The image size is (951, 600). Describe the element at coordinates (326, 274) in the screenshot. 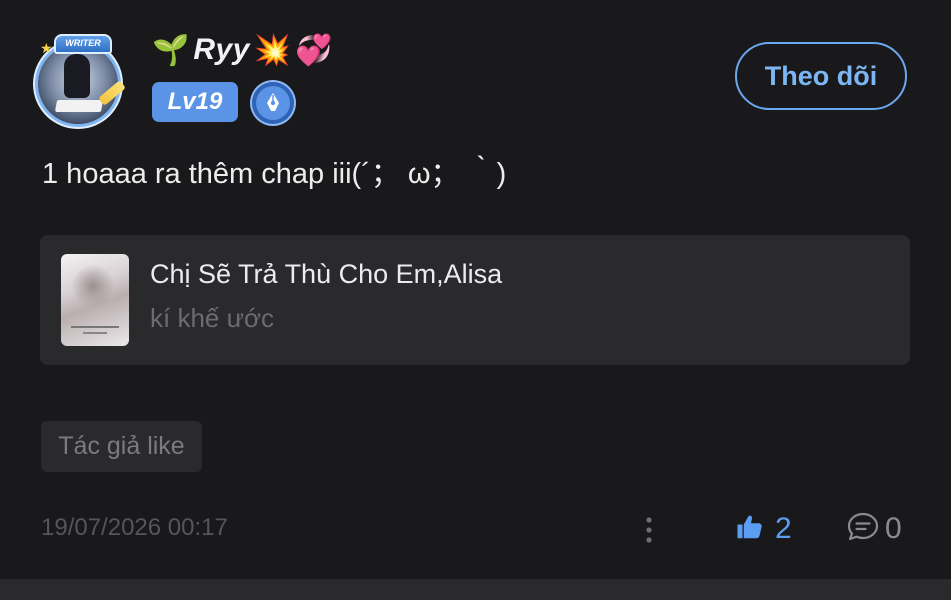

I see `book-title: Chị Sẽ Trả Thù Cho Em,Alisa` at that location.